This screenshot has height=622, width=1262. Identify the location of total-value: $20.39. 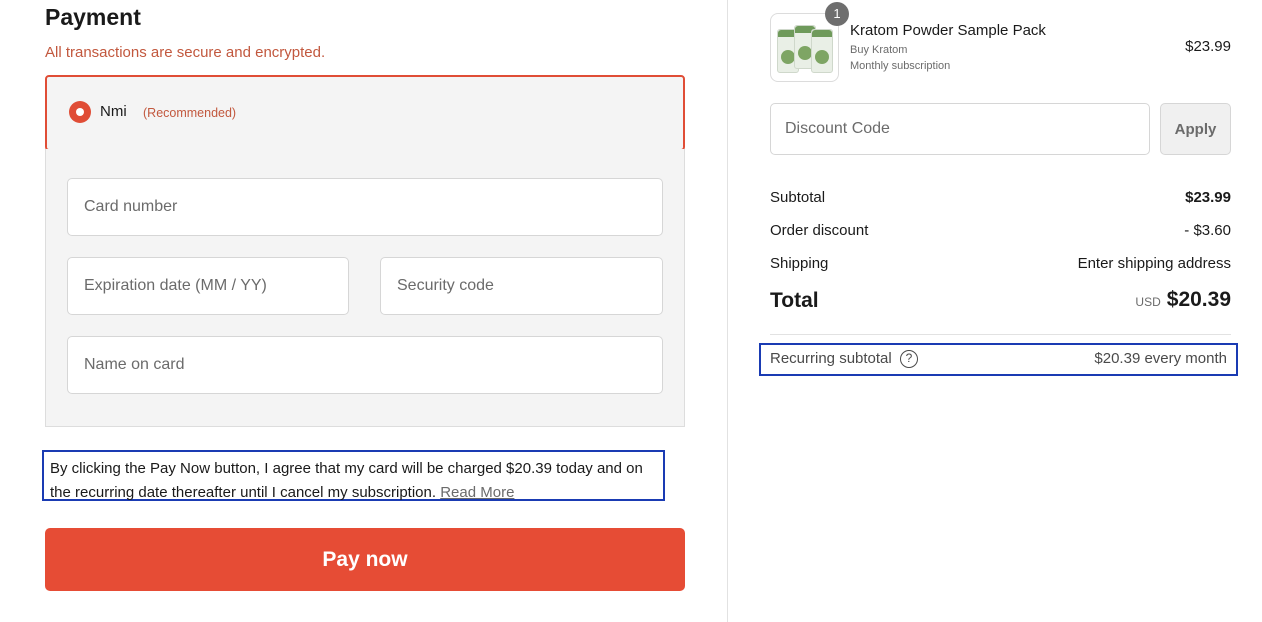
(1198, 299).